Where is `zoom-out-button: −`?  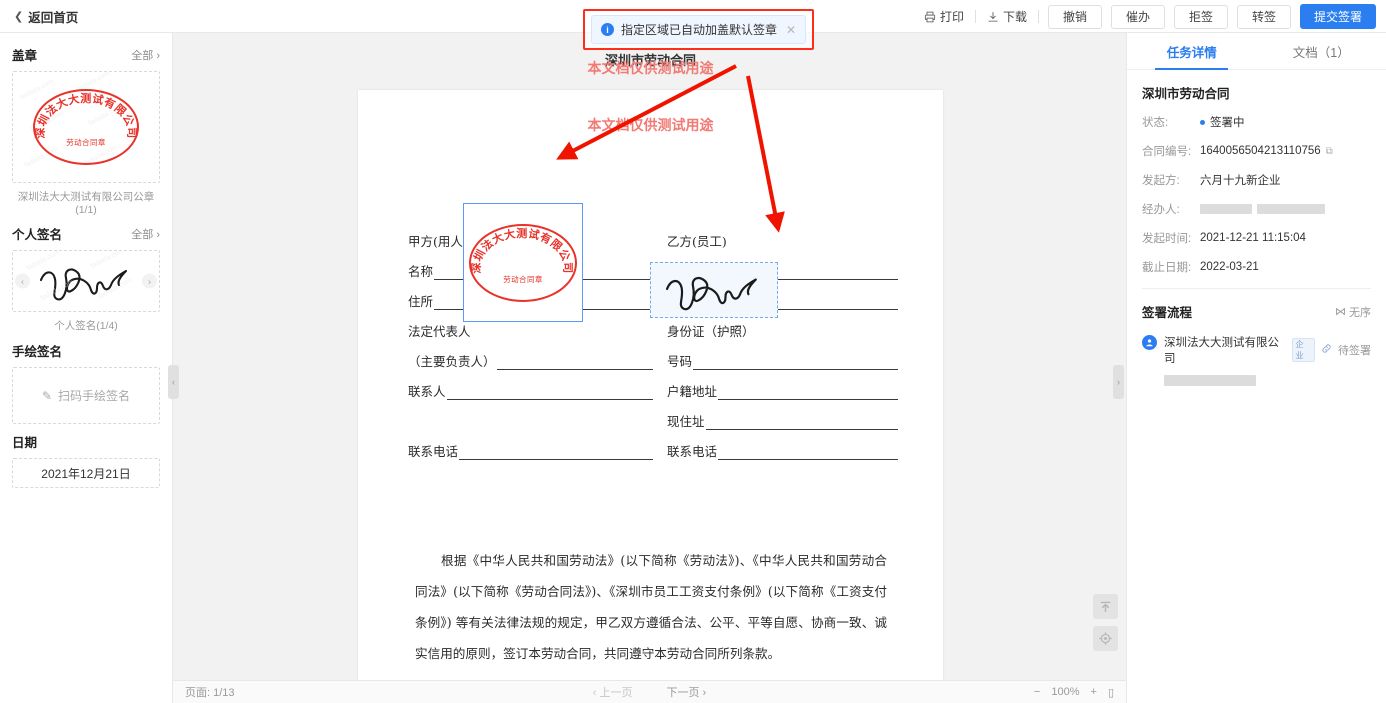
zoom-out-button: − is located at coordinates (1037, 692).